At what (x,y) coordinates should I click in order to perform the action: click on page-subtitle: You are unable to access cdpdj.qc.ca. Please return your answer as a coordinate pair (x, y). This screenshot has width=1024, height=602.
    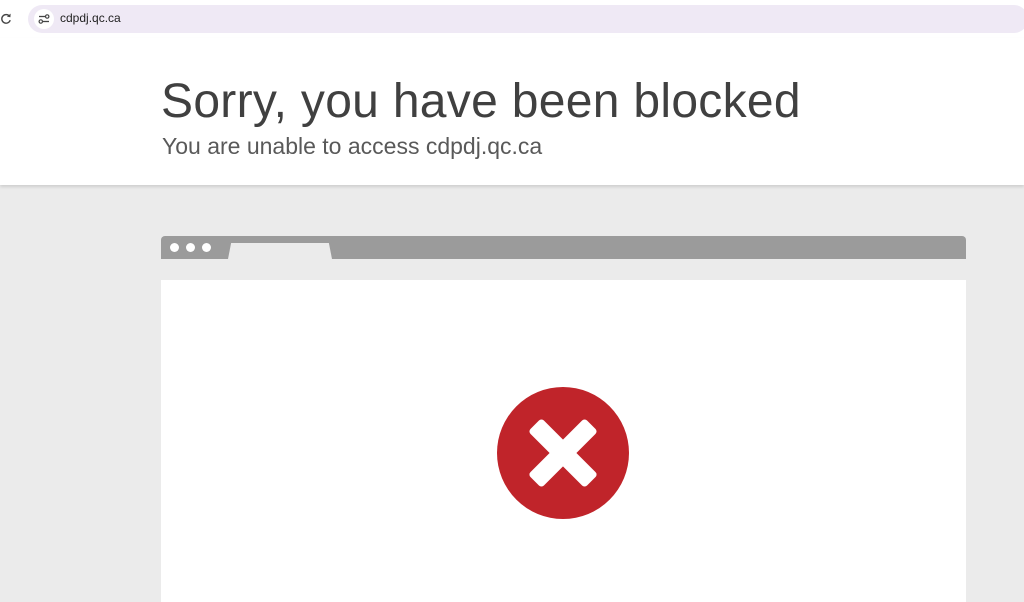
    Looking at the image, I should click on (352, 146).